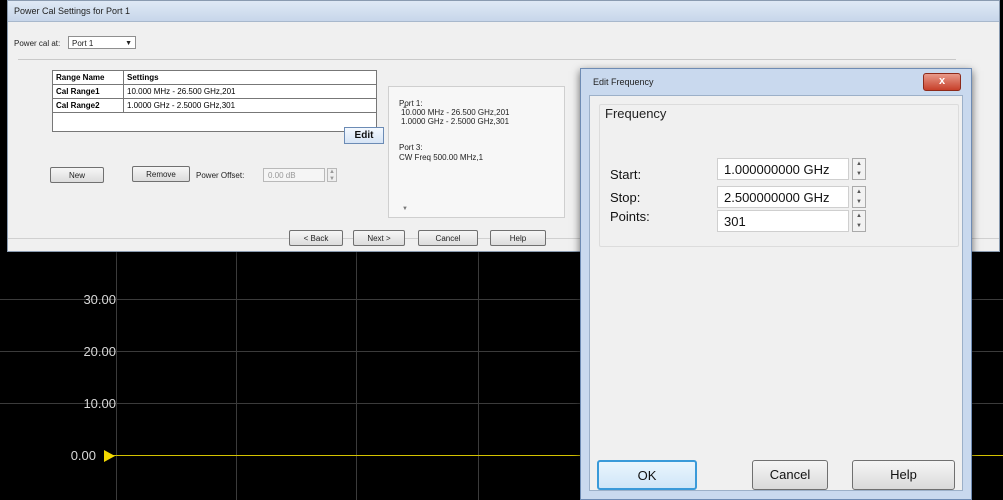 This screenshot has height=500, width=1003. What do you see at coordinates (636, 113) in the screenshot?
I see `frequency-group-label: Frequency` at bounding box center [636, 113].